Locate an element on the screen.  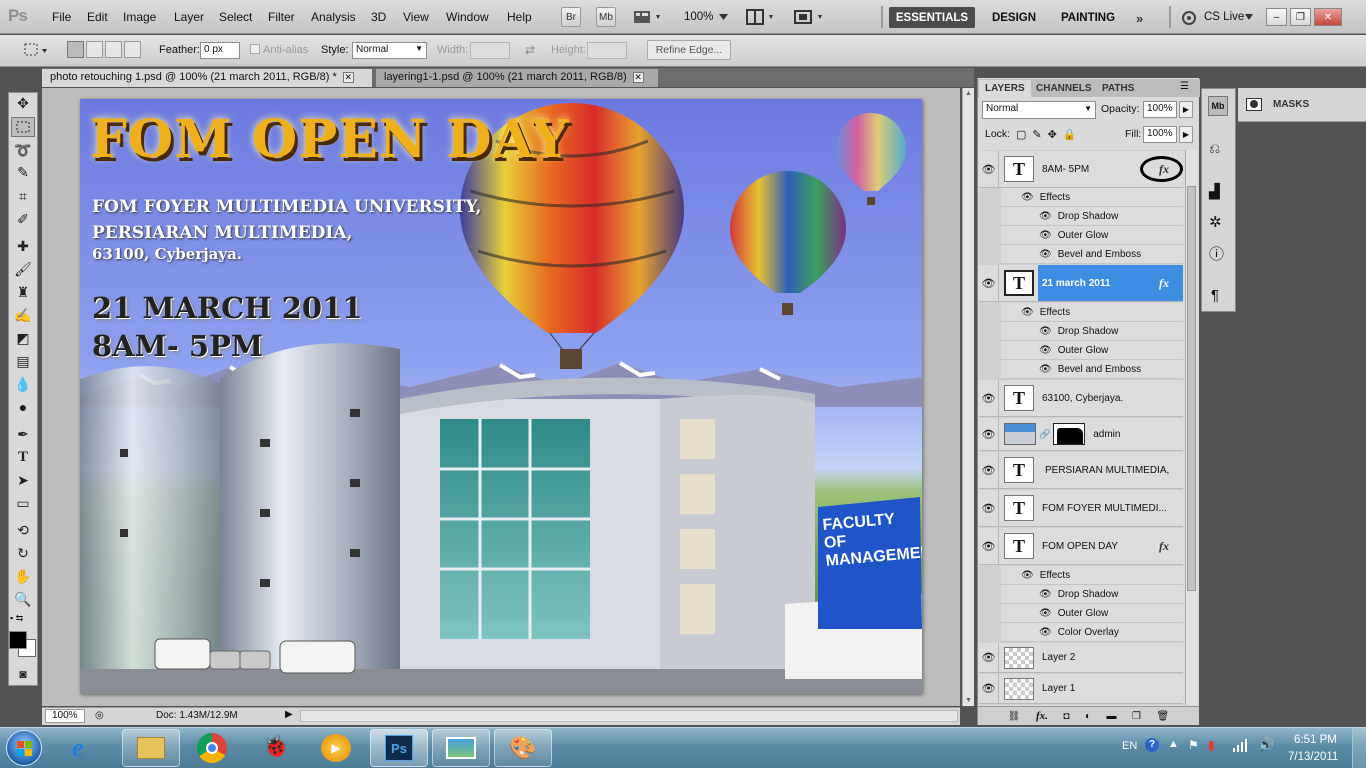
menu-window: Window is located at coordinates (467, 17).